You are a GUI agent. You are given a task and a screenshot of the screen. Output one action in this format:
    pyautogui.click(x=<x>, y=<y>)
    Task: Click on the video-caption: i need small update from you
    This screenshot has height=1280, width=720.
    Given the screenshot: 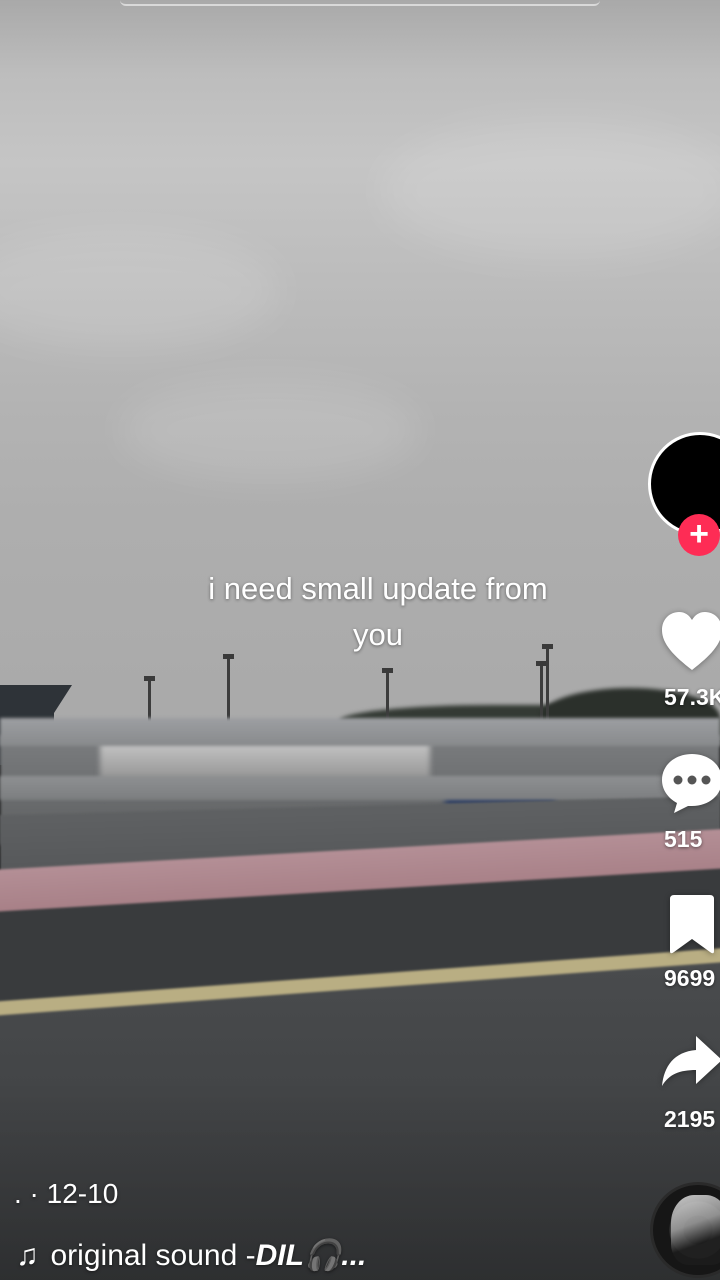 What is the action you would take?
    pyautogui.click(x=378, y=611)
    